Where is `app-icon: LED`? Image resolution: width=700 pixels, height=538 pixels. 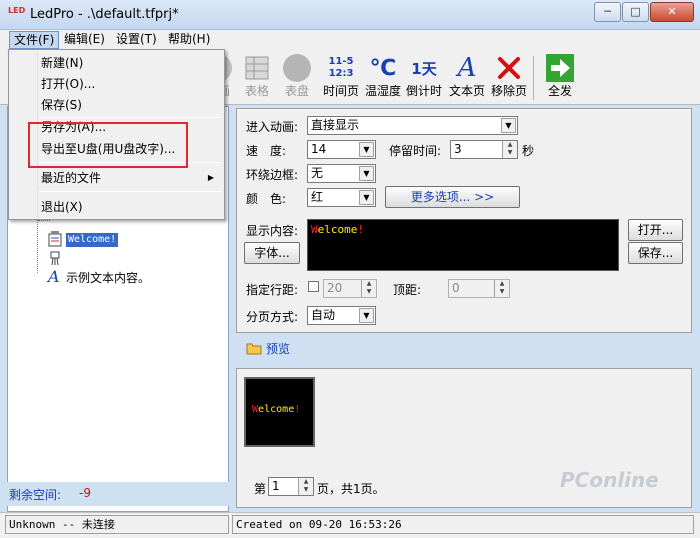
app-icon: LED is located at coordinates (17, 10).